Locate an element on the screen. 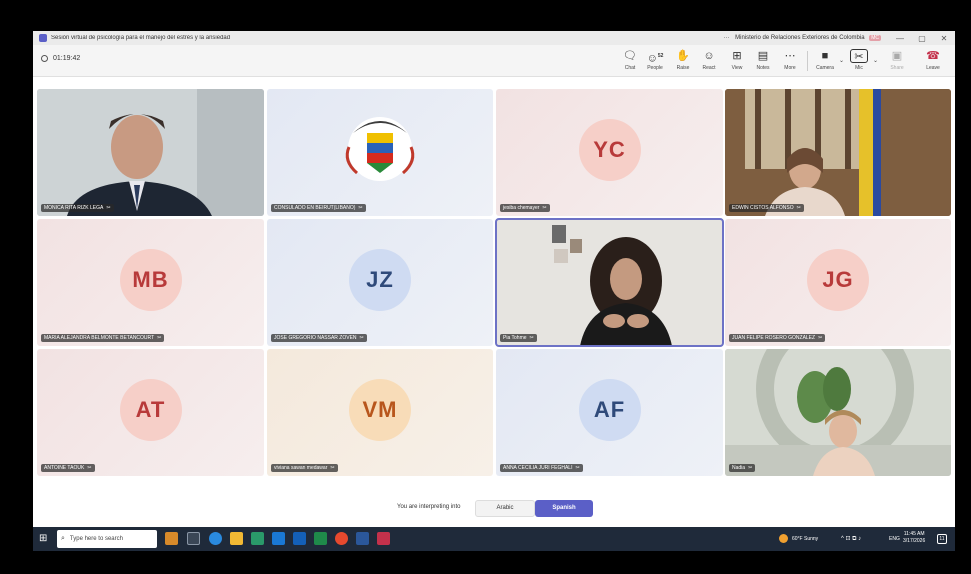  participant-name-label: viviana sawan medawar ✂ is located at coordinates (304, 468).